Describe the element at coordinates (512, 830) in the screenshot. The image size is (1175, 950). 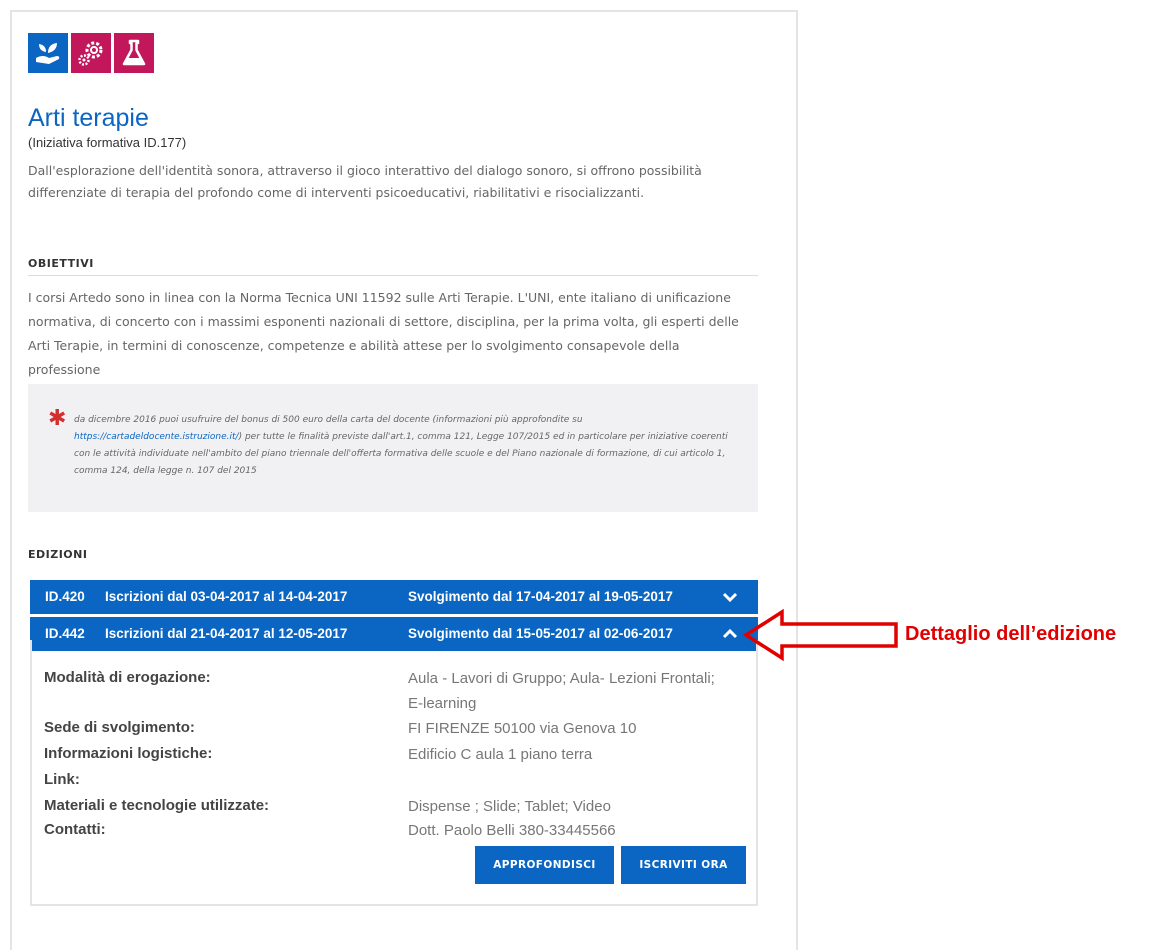
I see `detail-value: Dott. Paolo Belli 380-33445566` at that location.